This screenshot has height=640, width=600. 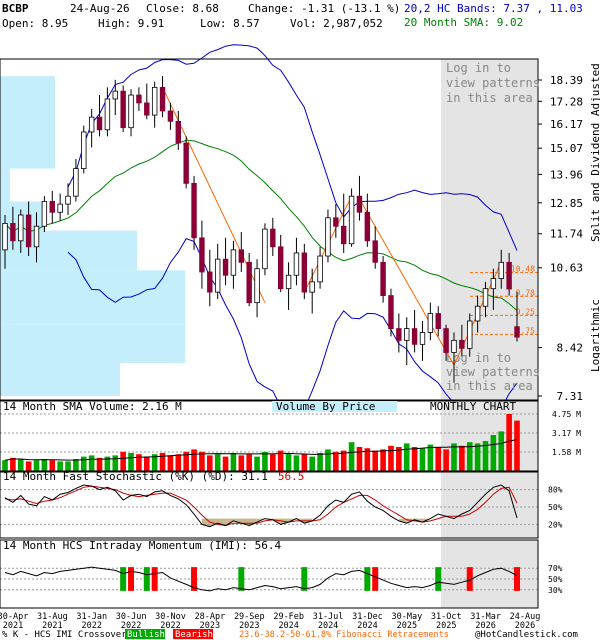 What do you see at coordinates (566, 452) in the screenshot?
I see `volume-tick-label: 1.58 M` at bounding box center [566, 452].